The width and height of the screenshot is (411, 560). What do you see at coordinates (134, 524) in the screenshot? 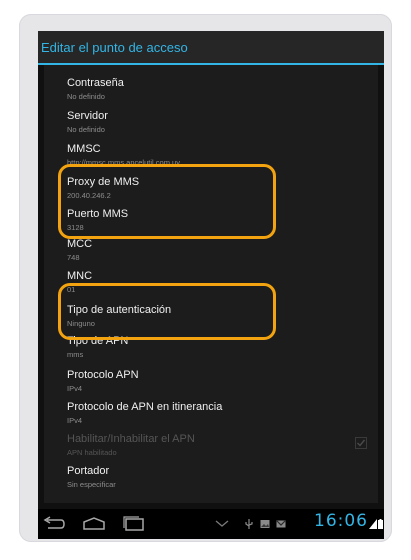
I see `recent-apps-icon` at bounding box center [134, 524].